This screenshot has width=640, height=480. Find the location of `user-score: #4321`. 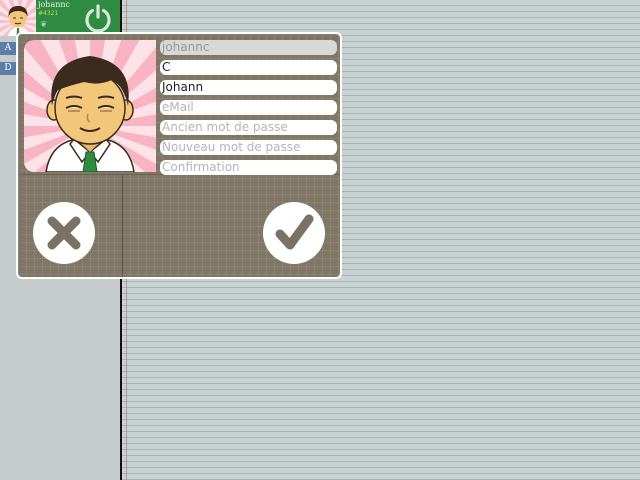

user-score: #4321 is located at coordinates (48, 13).